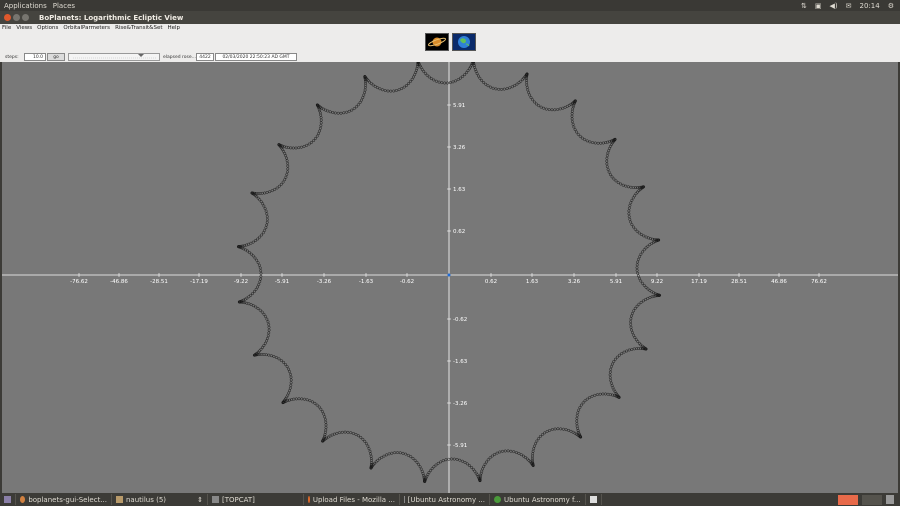 This screenshot has width=900, height=506. I want to click on taskbar-item-topcat: [TOPCAT], so click(256, 499).